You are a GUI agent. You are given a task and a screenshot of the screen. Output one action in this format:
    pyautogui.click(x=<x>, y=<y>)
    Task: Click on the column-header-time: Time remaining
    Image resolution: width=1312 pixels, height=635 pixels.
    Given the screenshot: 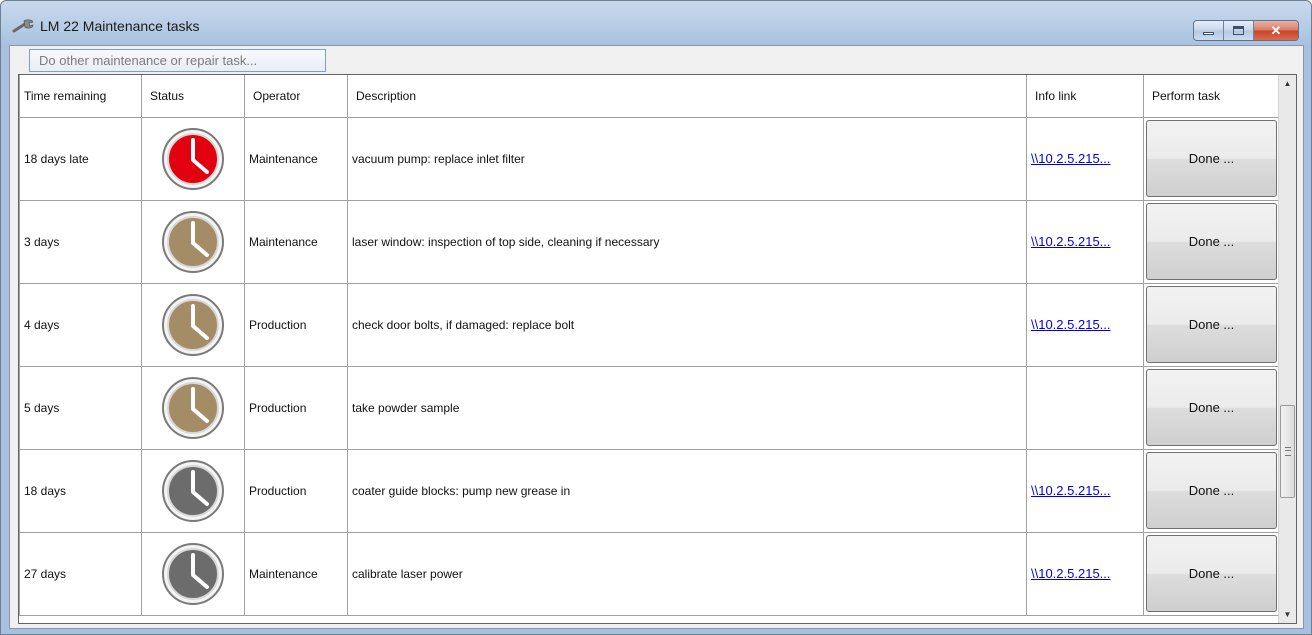 What is the action you would take?
    pyautogui.click(x=80, y=96)
    